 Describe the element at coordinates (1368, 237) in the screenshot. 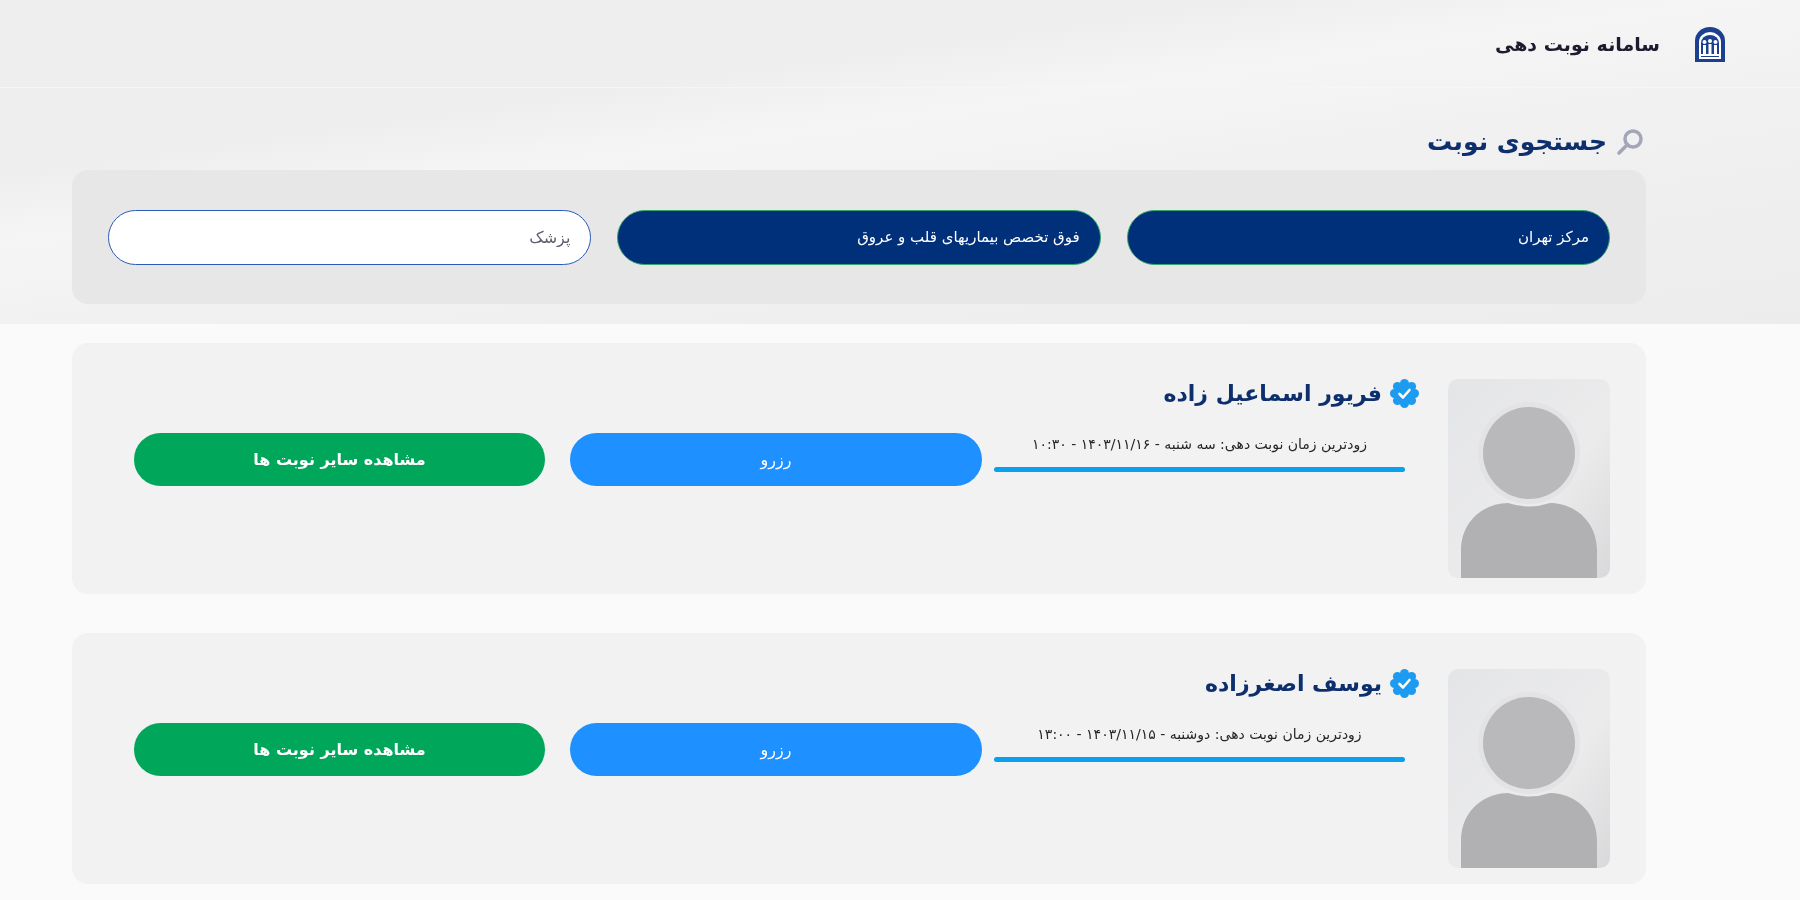

I see `dropdown-field: مرکز تهران` at that location.